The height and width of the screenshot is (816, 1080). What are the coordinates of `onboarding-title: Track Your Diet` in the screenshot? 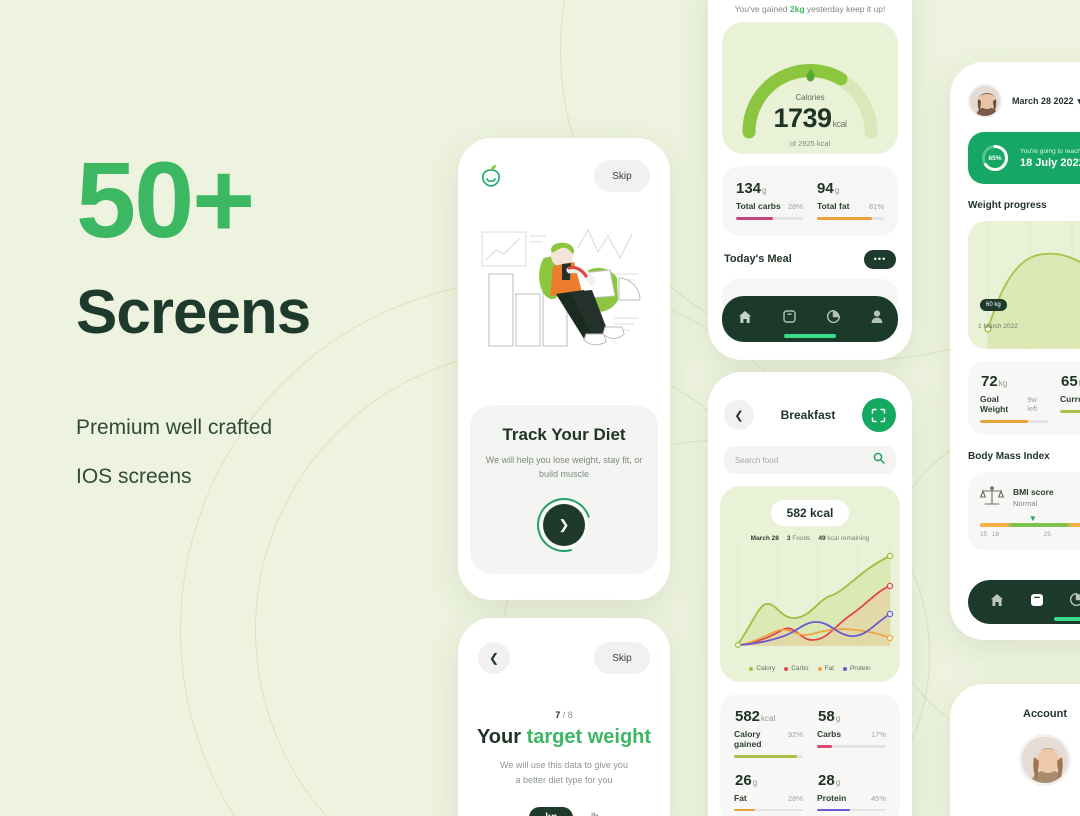 It's located at (564, 434).